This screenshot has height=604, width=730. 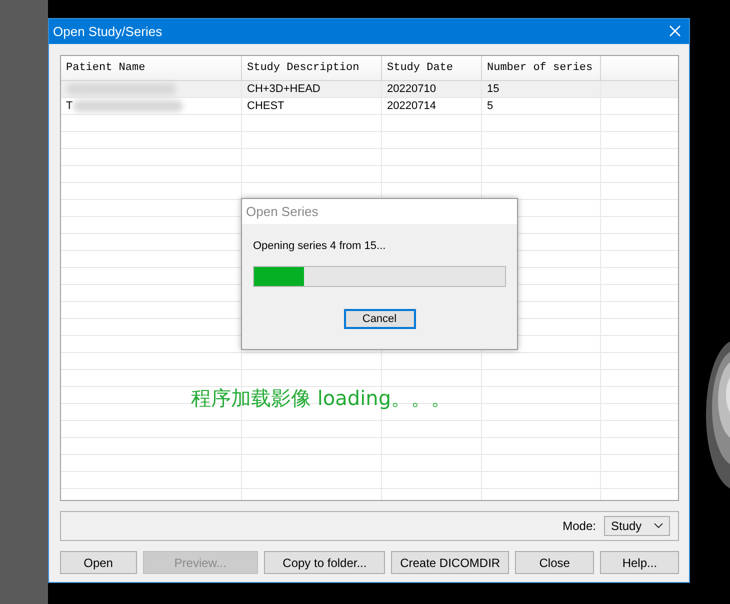 I want to click on patient-name: T, so click(x=69, y=106).